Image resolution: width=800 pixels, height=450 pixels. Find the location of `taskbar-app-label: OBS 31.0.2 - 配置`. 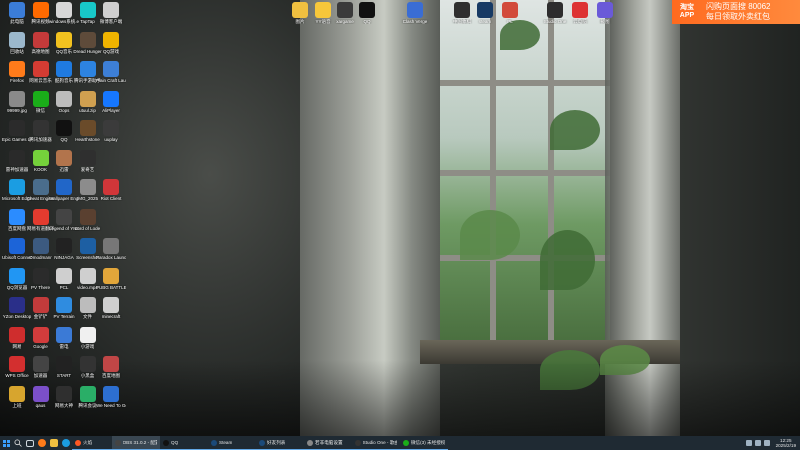

taskbar-app-label: OBS 31.0.2 - 配置 is located at coordinates (139, 442).